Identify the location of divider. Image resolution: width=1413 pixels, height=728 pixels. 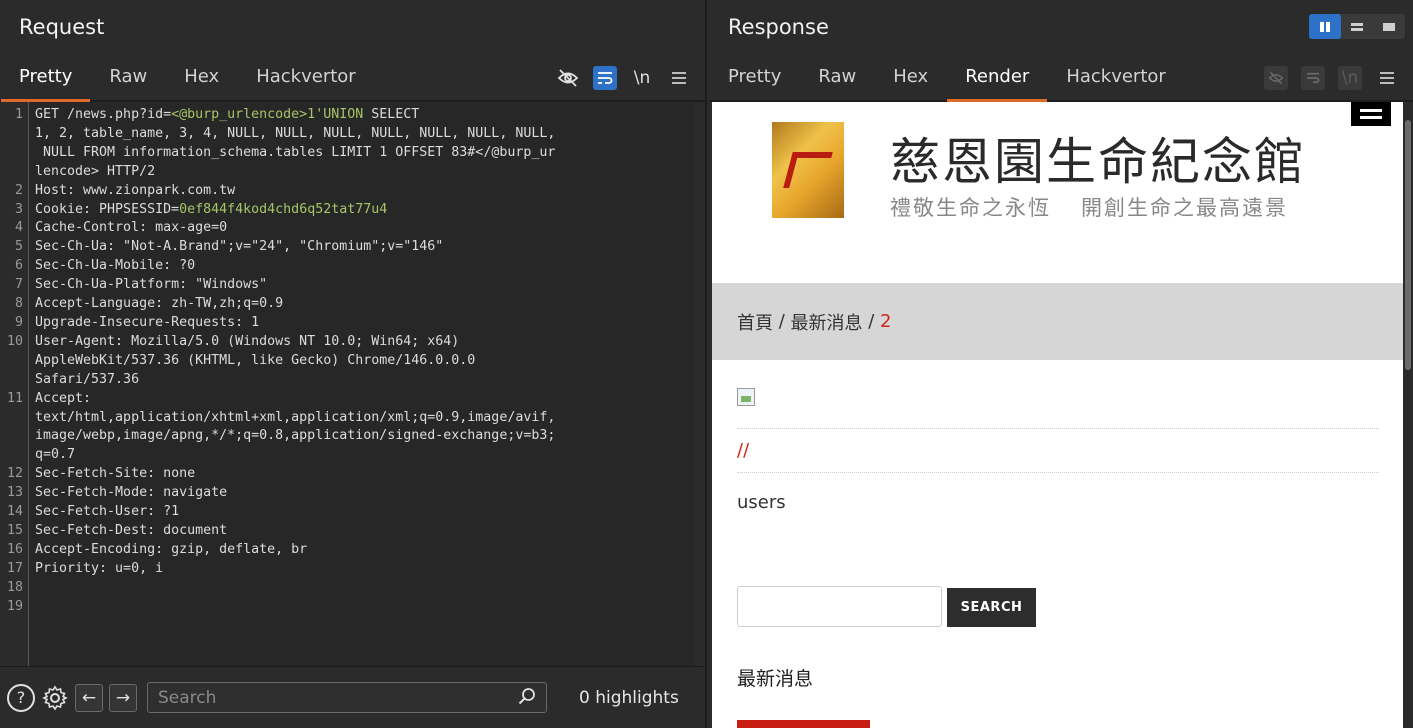
(1058, 472).